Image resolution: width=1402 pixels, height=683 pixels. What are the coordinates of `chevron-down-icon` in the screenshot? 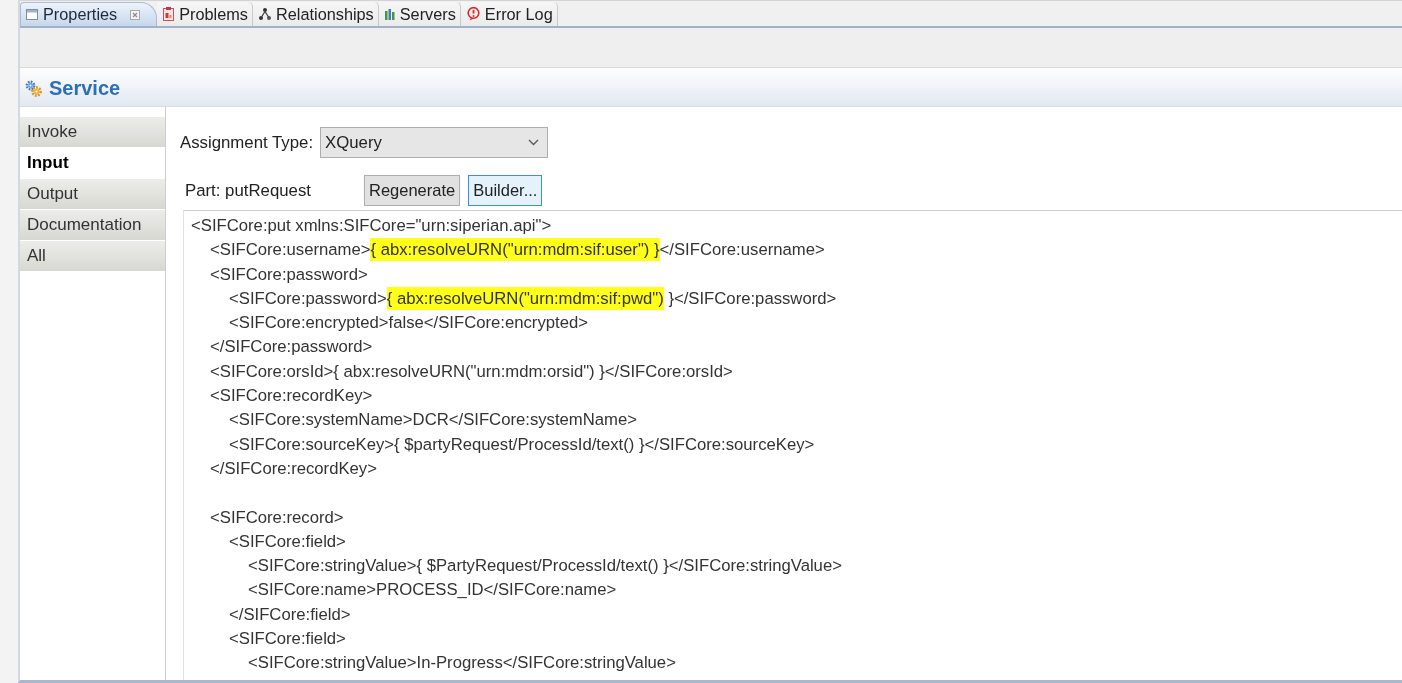 It's located at (533, 142).